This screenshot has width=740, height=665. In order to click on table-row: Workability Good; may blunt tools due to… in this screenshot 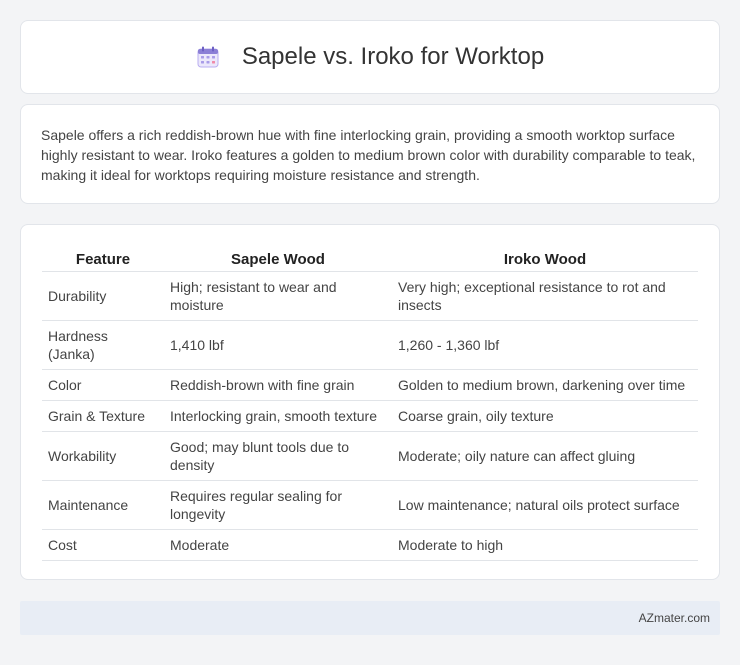, I will do `click(370, 456)`.